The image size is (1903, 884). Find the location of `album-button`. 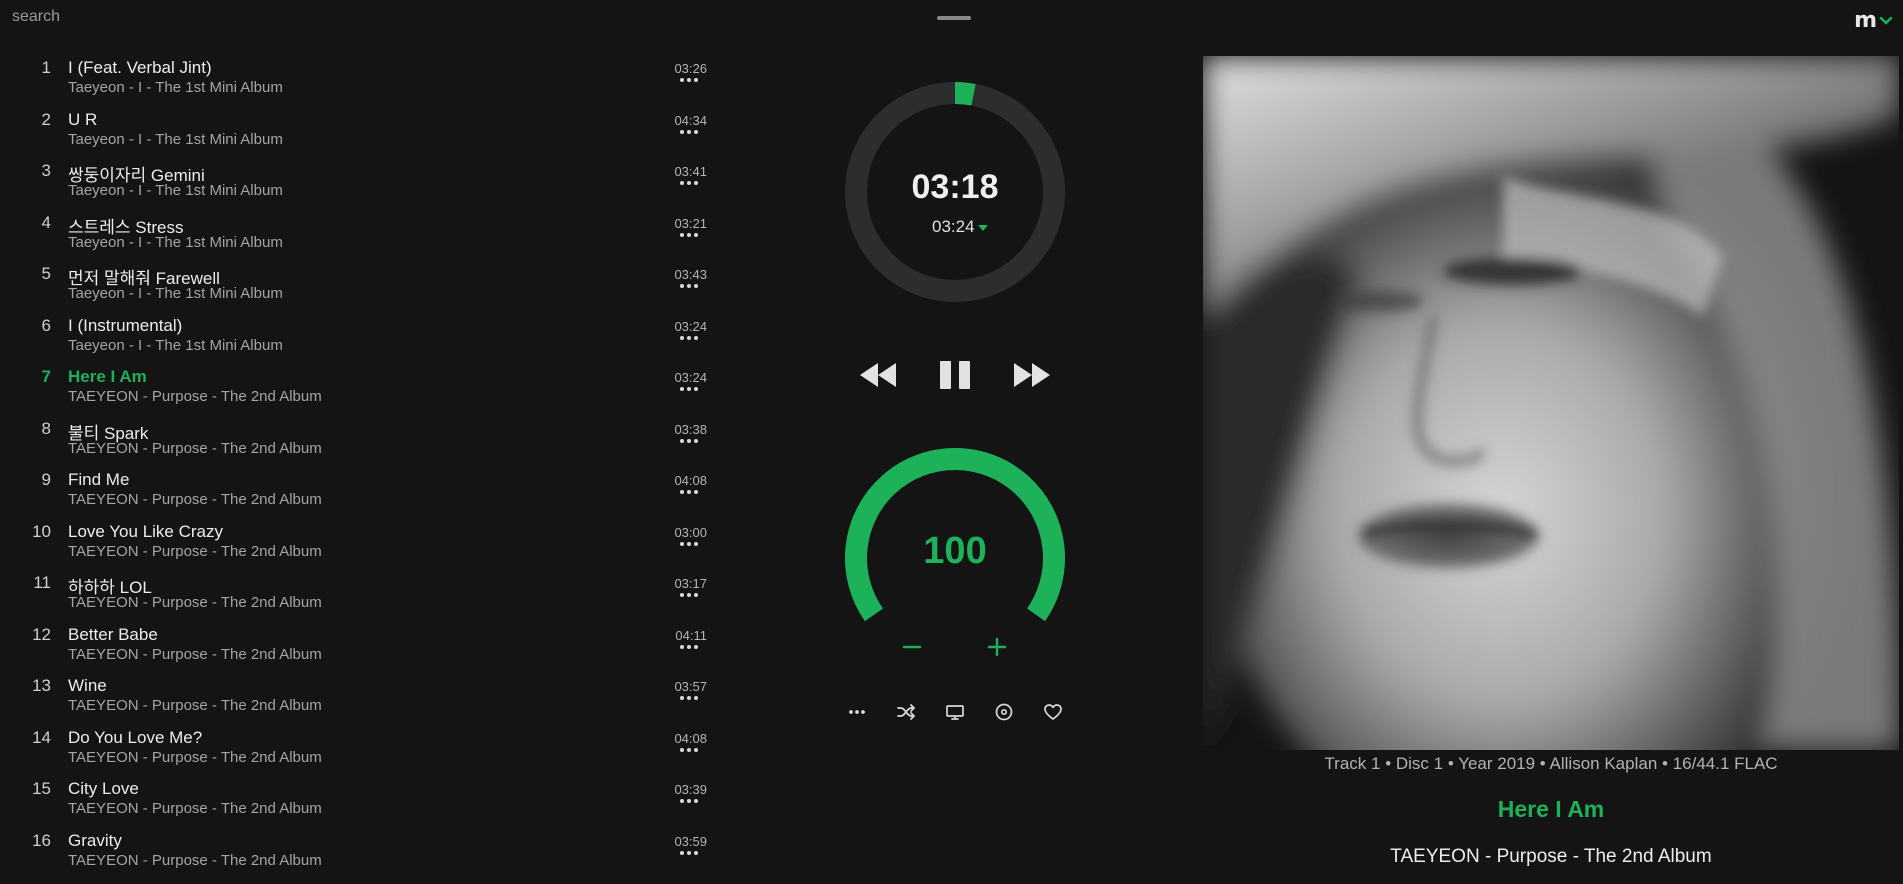

album-button is located at coordinates (1004, 712).